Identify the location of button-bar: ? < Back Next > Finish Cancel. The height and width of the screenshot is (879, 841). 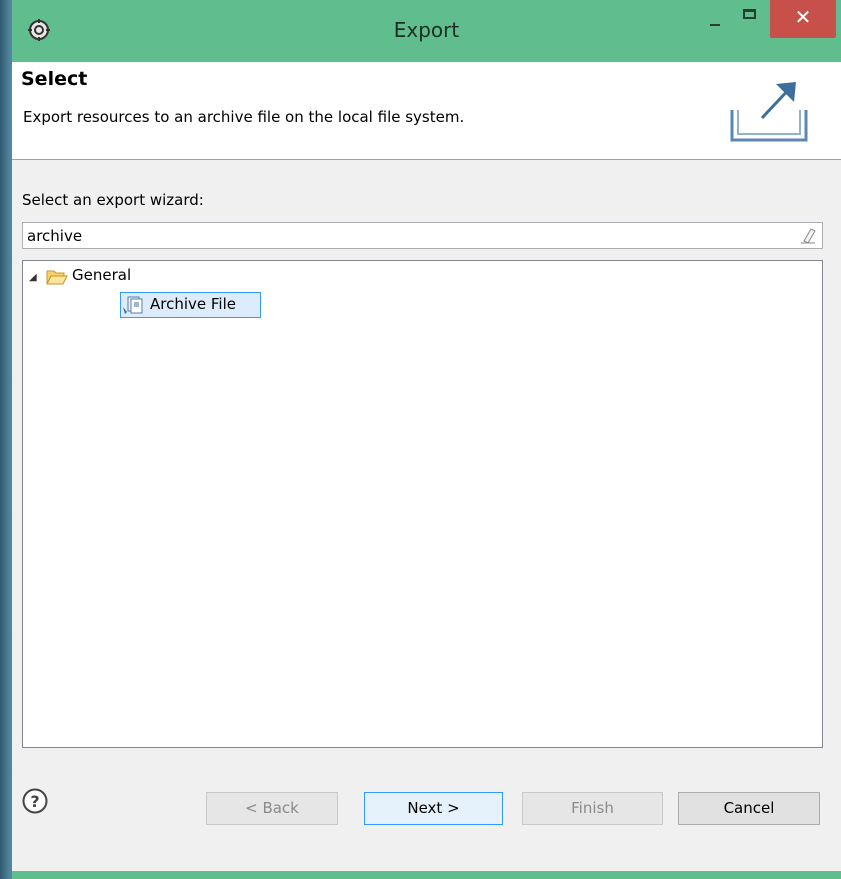
(426, 824).